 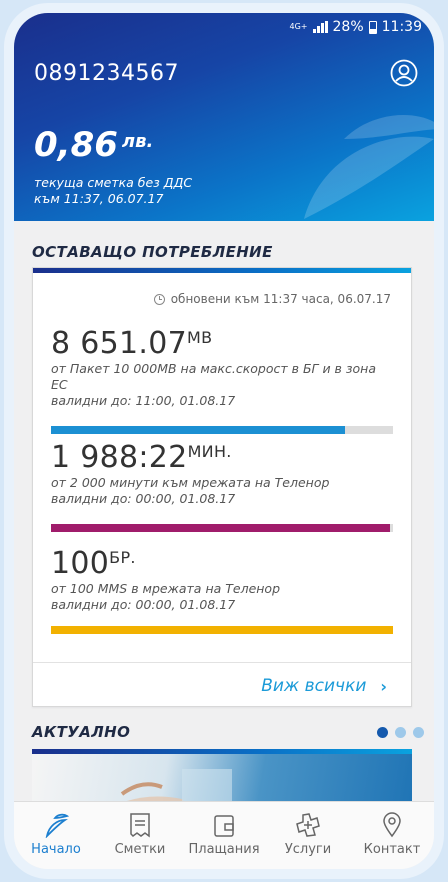 What do you see at coordinates (314, 686) in the screenshot?
I see `see-all-label: Виж всички` at bounding box center [314, 686].